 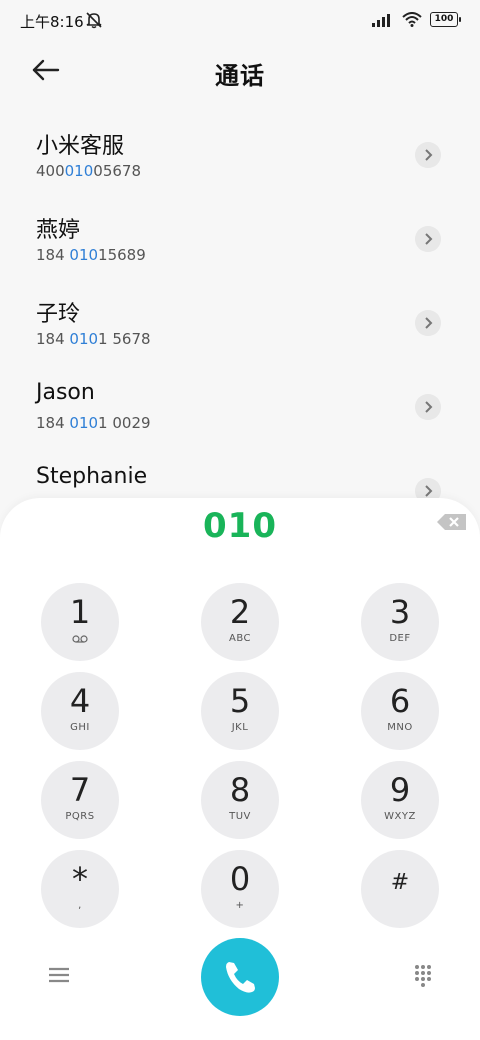 I want to click on page-title: 通话, so click(x=240, y=76).